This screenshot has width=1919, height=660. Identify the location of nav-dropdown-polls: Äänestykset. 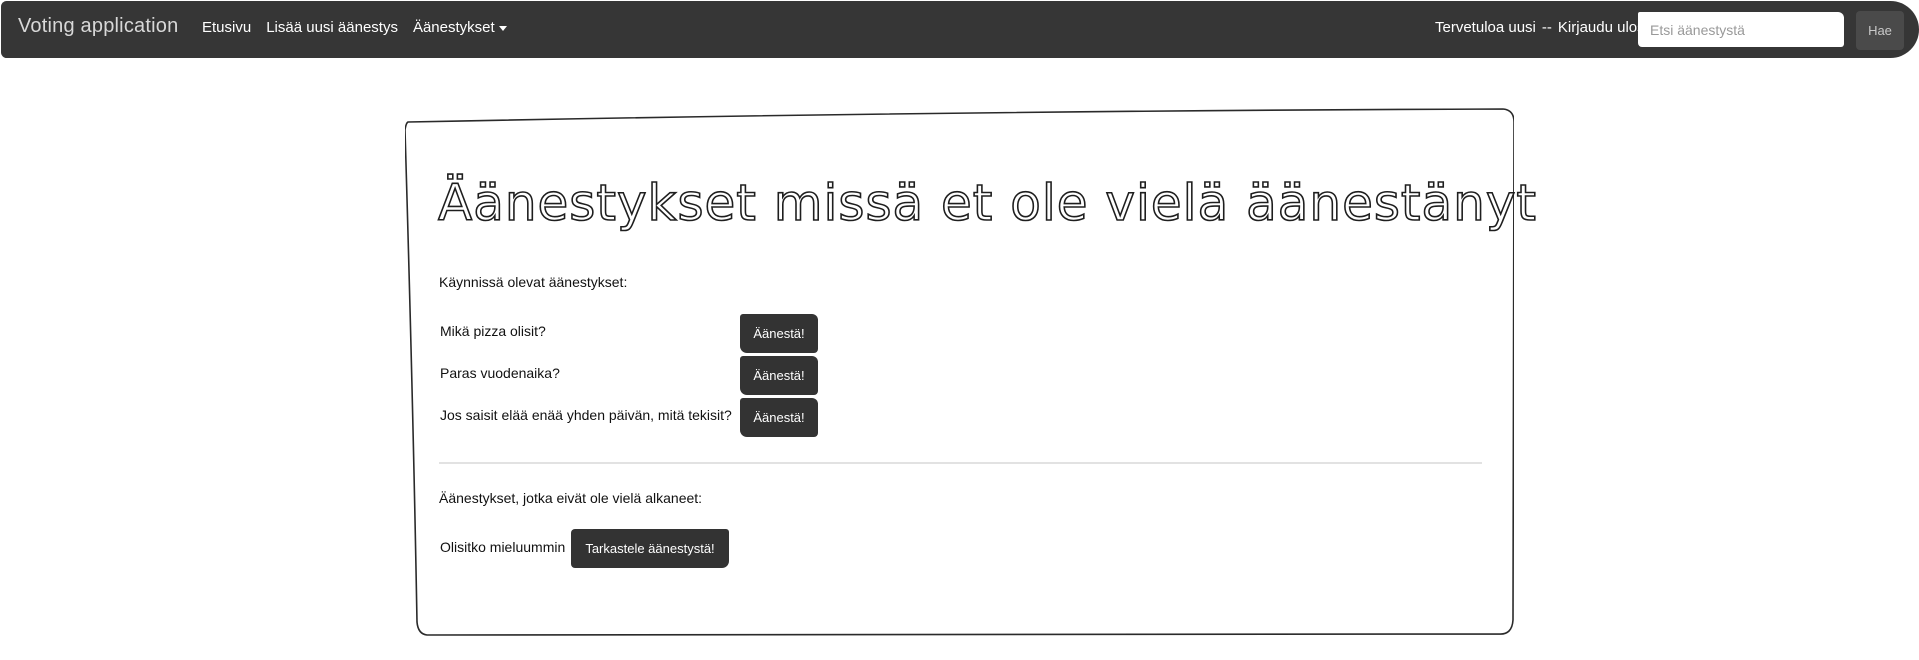
(460, 27).